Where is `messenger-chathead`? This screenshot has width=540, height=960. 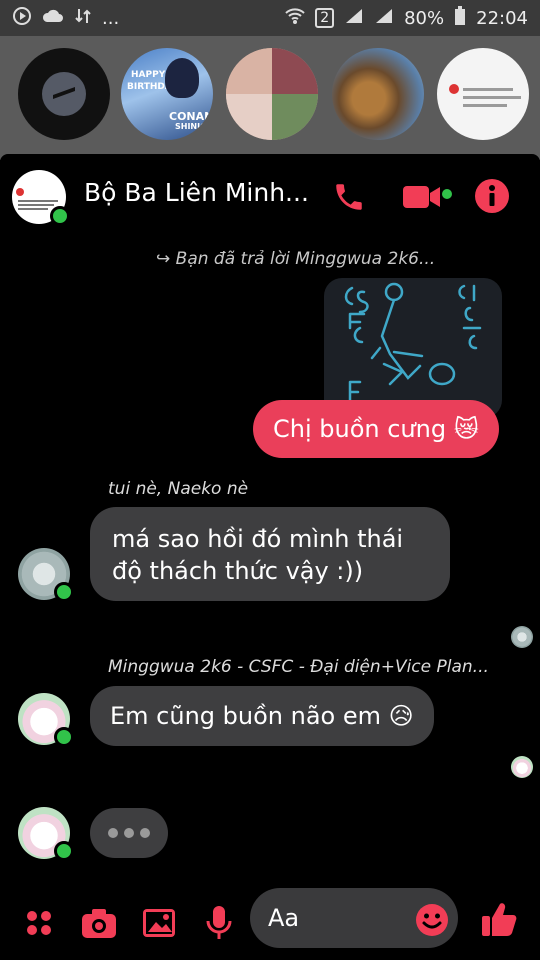
messenger-chathead is located at coordinates (64, 94).